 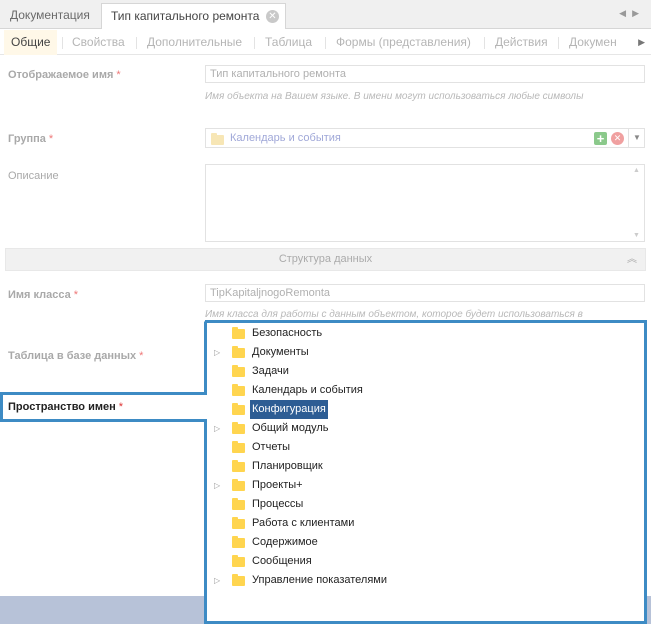 I want to click on class-name-input: TipKapitaljnogoRemonta, so click(x=425, y=293).